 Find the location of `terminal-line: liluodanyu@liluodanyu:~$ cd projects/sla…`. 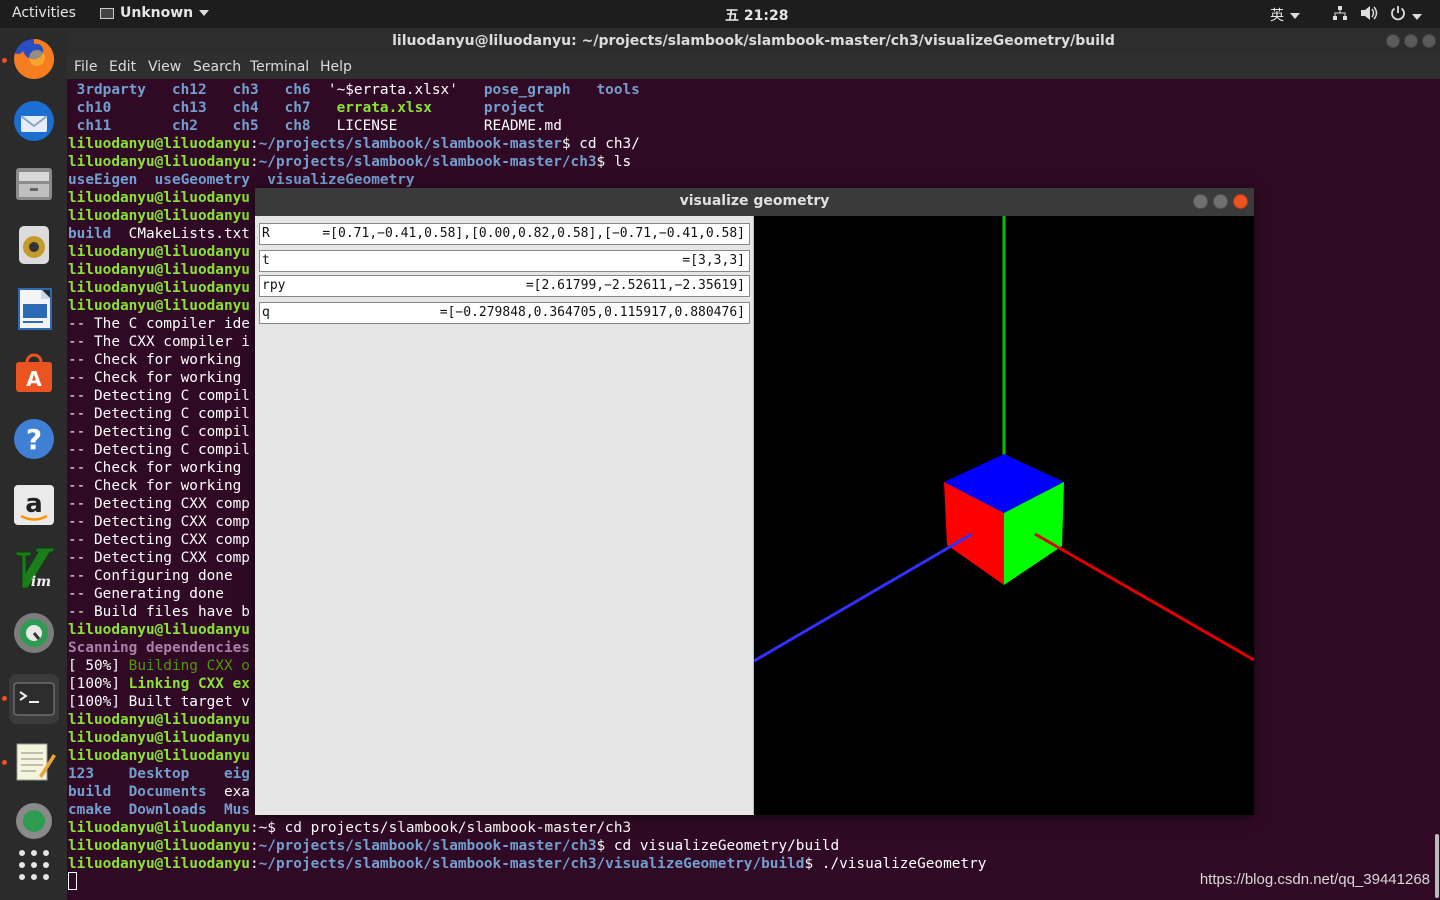

terminal-line: liluodanyu@liluodanyu:~$ cd projects/sla… is located at coordinates (349, 828).